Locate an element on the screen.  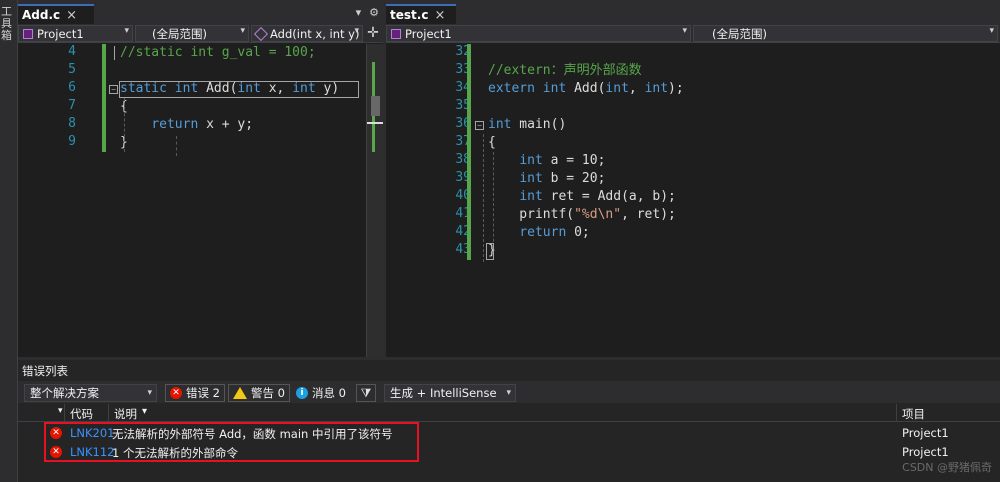
line-number: 5 is located at coordinates (72, 69).